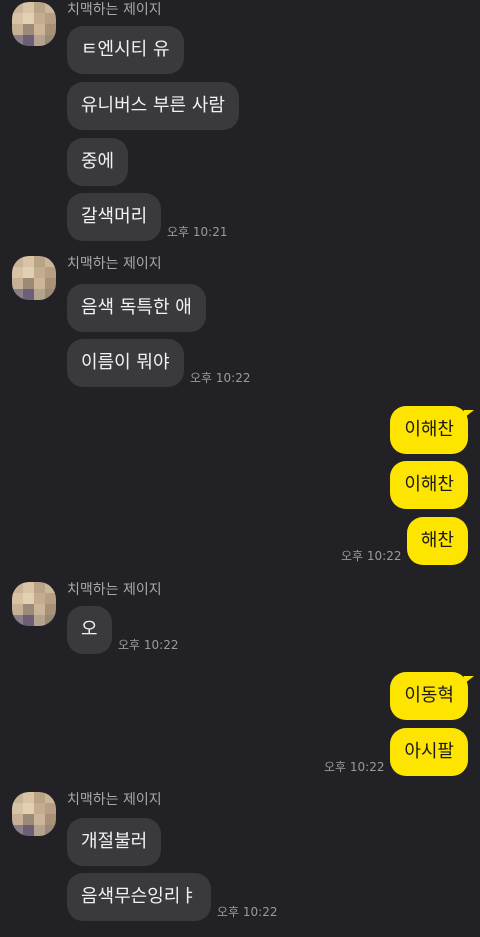  Describe the element at coordinates (429, 752) in the screenshot. I see `outgoing-message-bubble: 아시팔` at that location.